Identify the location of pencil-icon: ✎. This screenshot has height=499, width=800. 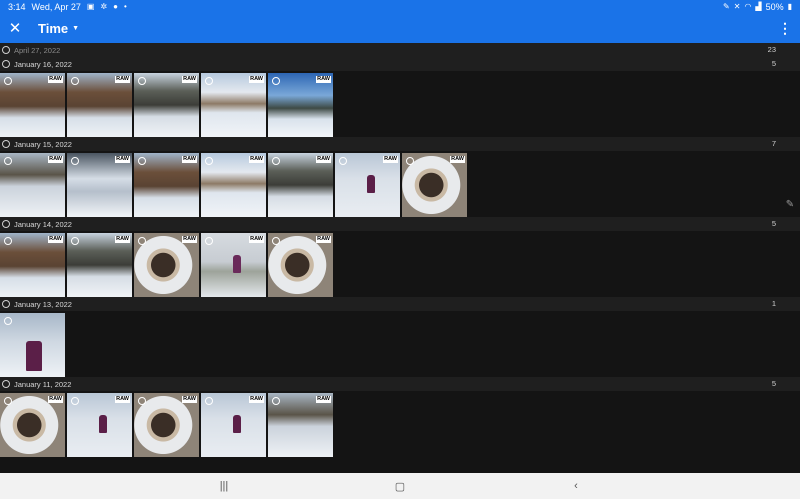
(790, 204).